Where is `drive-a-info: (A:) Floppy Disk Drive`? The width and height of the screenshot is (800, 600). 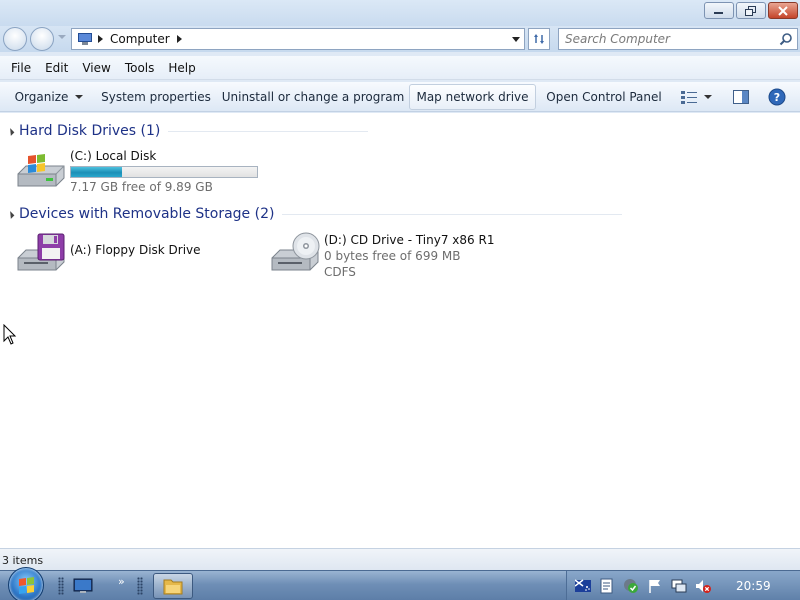
drive-a-info: (A:) Floppy Disk Drive is located at coordinates (135, 254).